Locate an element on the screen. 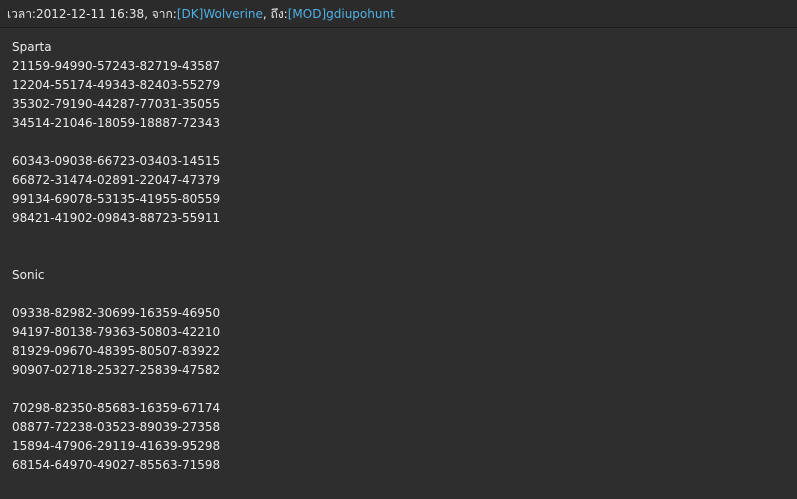 The width and height of the screenshot is (797, 499). code-line: 15894-47906-29119-41639-95298 is located at coordinates (116, 446).